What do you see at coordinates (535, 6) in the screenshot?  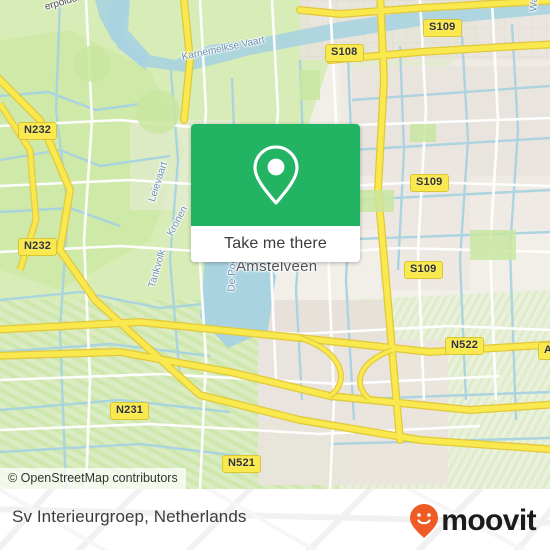 I see `map-label-waterway: Watering` at bounding box center [535, 6].